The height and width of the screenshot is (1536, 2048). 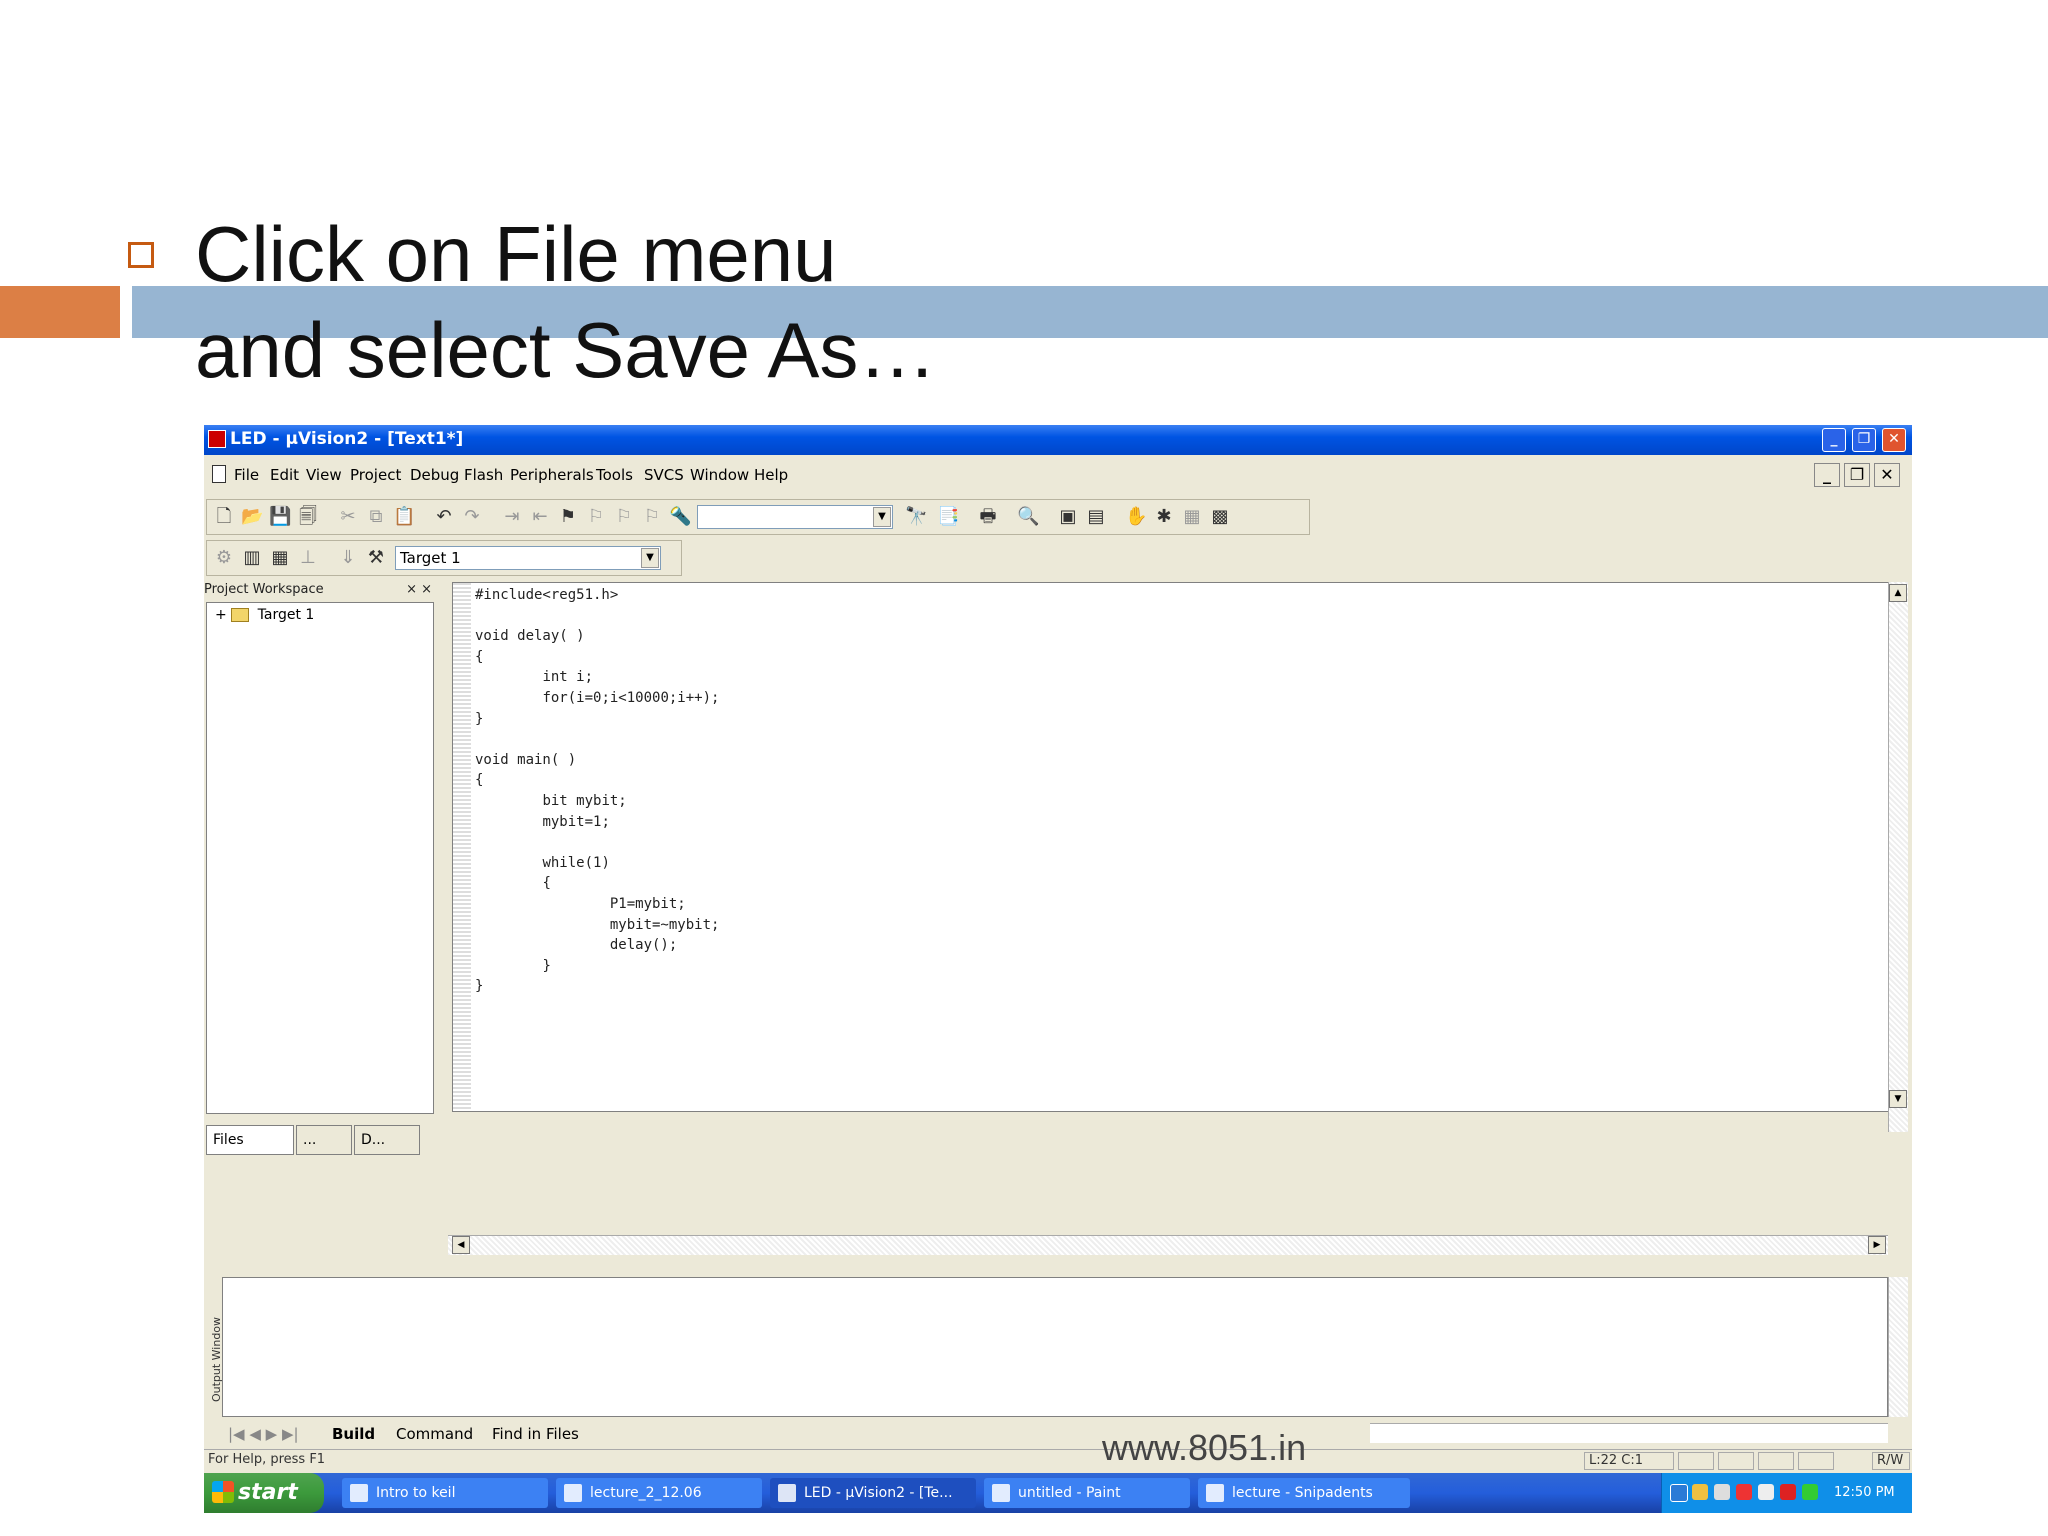 I want to click on bullet-square-icon, so click(x=141, y=255).